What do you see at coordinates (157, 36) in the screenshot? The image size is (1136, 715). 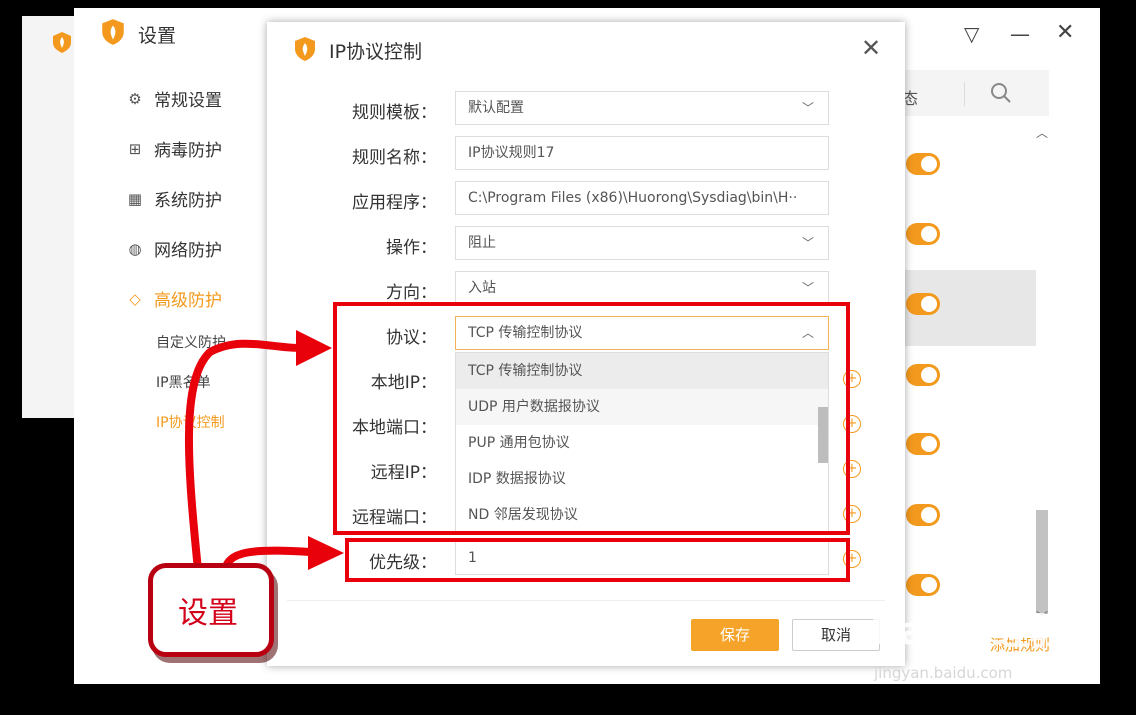 I see `settings-title: 设置` at bounding box center [157, 36].